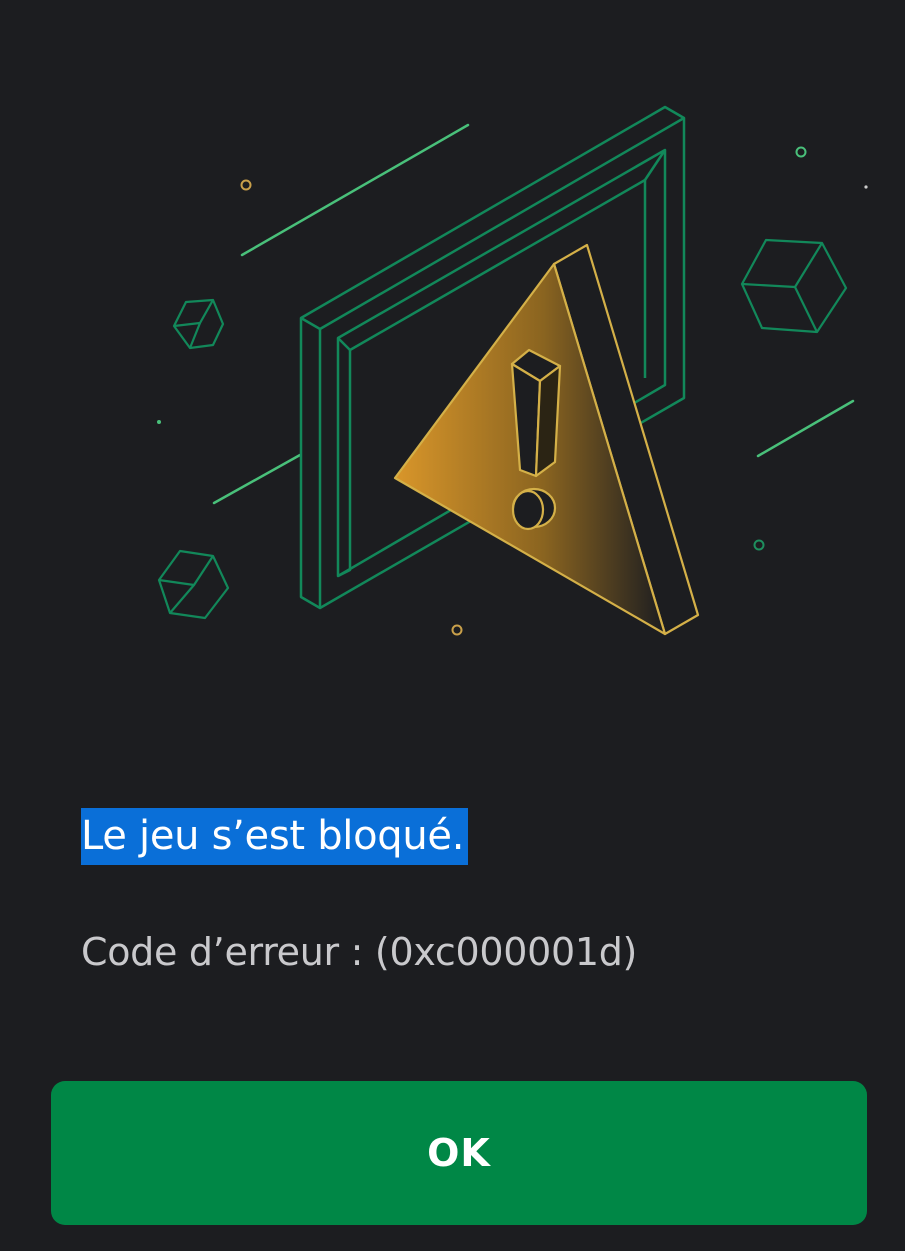  I want to click on error-code-text: Code d’erreur : (0xc000001d), so click(359, 952).